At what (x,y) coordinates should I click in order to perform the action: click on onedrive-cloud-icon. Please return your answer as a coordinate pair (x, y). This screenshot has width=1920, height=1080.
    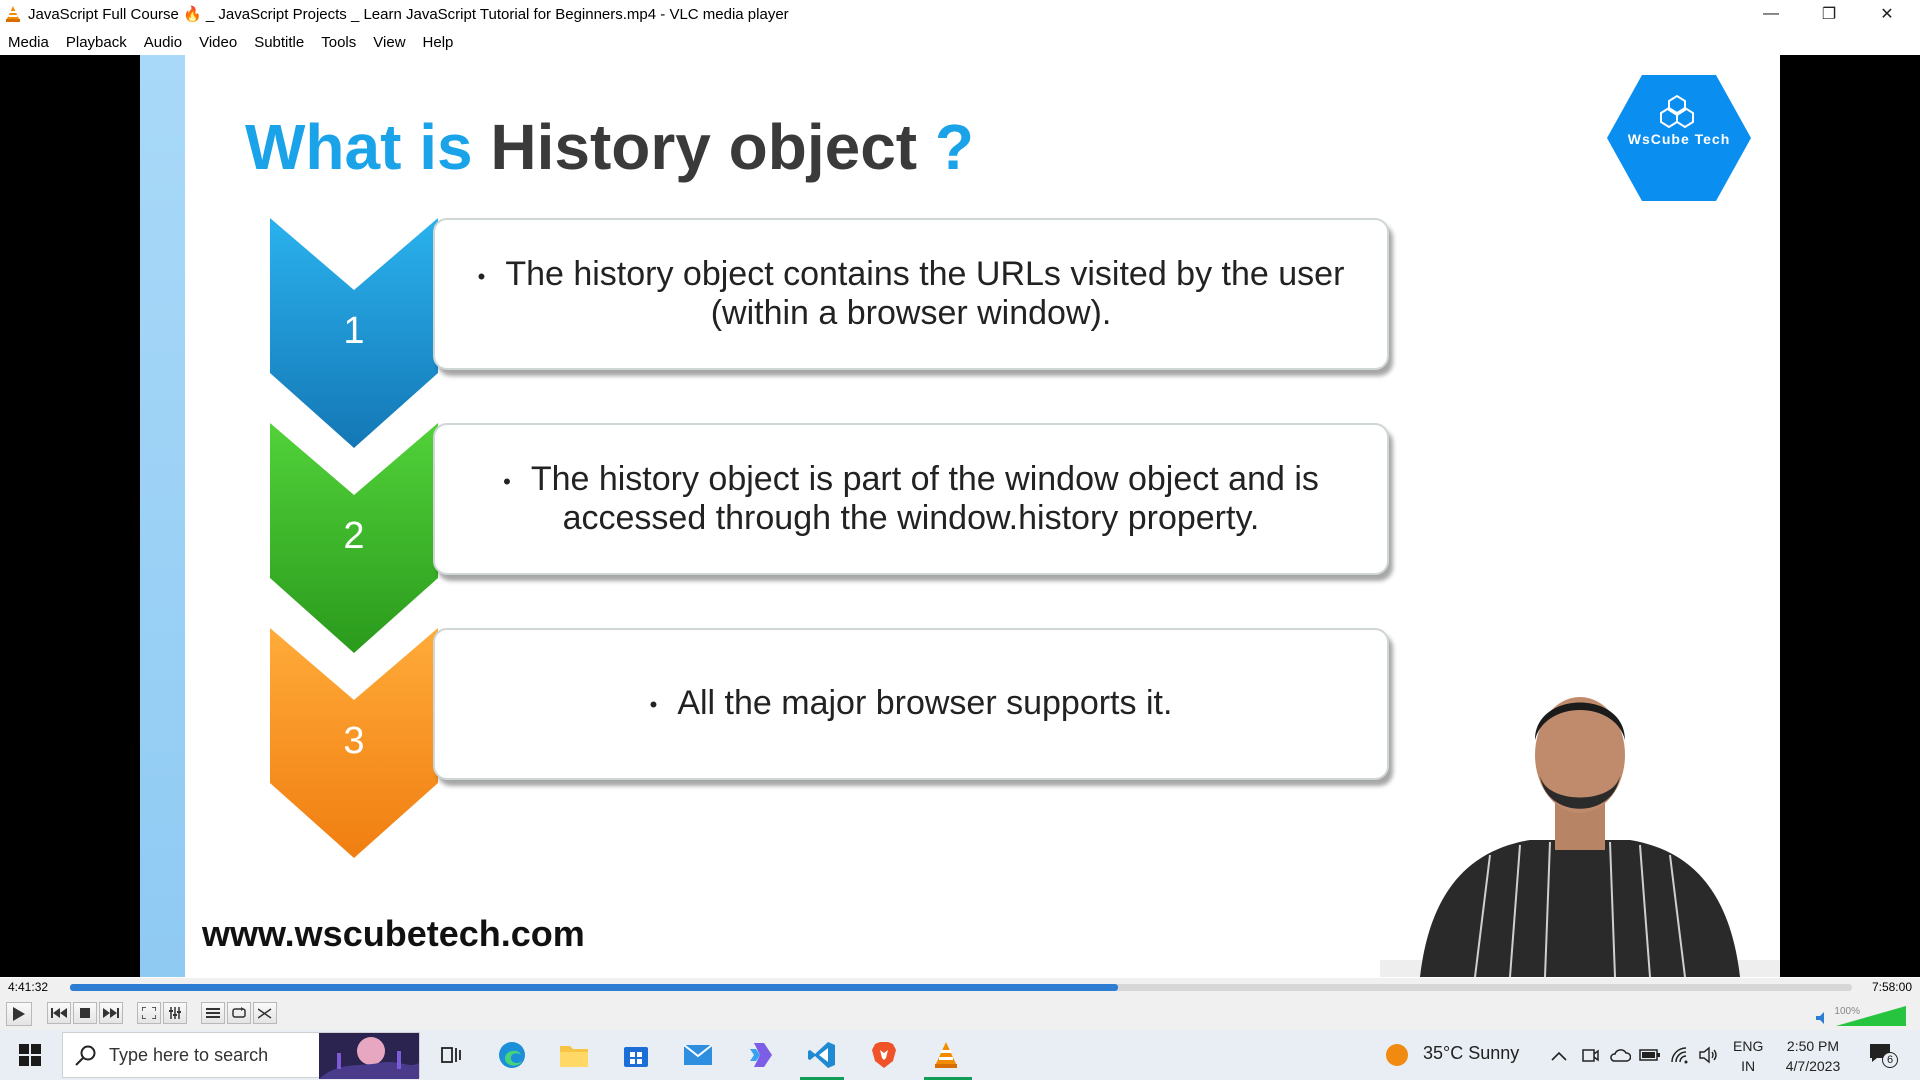
    Looking at the image, I should click on (1620, 1055).